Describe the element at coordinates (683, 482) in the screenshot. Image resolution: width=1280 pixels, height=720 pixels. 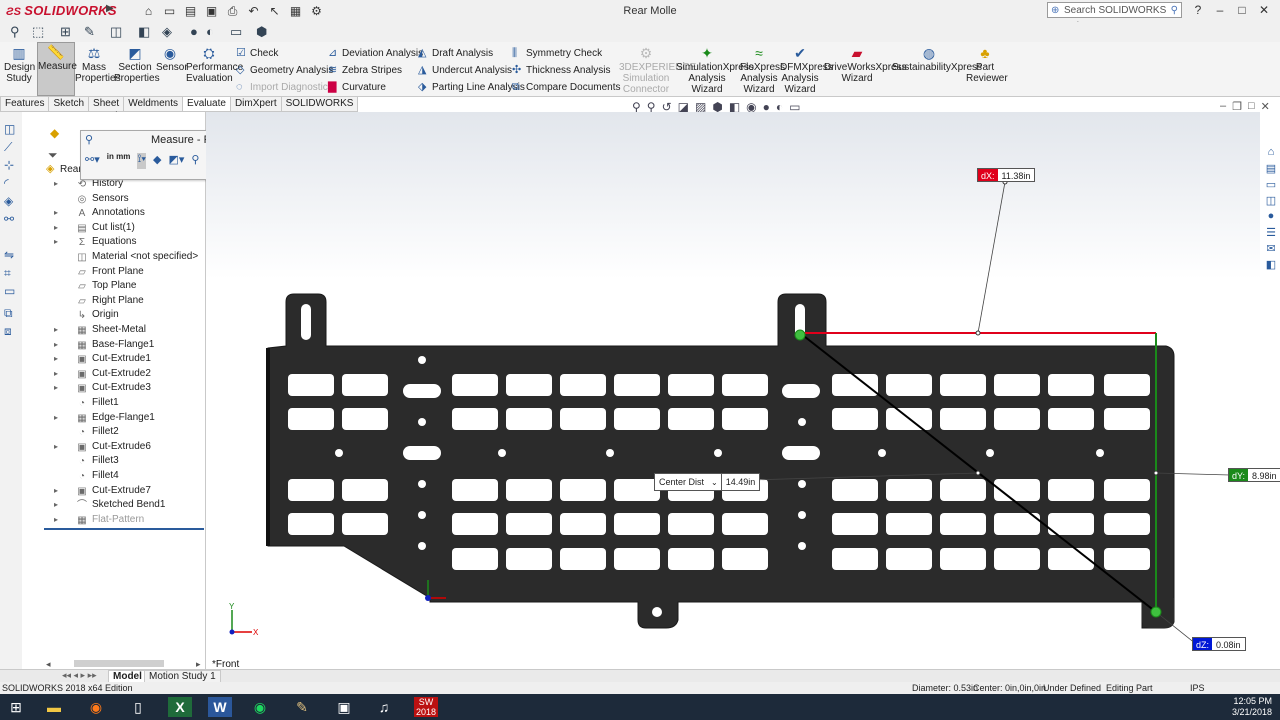
I see `center-dist-dropdown: Center Dist` at that location.